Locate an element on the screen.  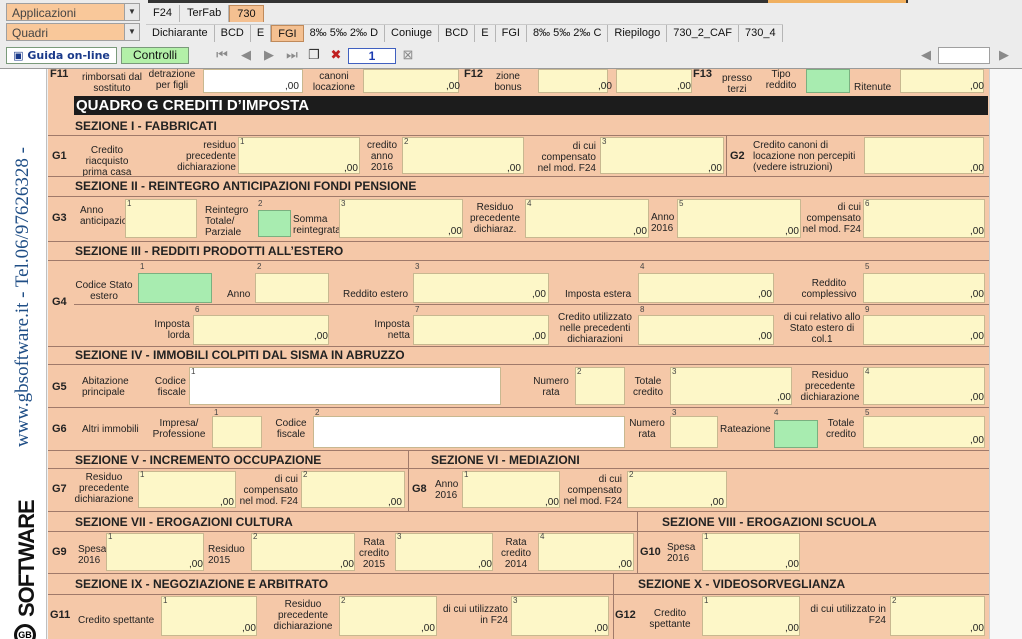
applicazioni-select: Applicazioni ▼ is located at coordinates (73, 12).